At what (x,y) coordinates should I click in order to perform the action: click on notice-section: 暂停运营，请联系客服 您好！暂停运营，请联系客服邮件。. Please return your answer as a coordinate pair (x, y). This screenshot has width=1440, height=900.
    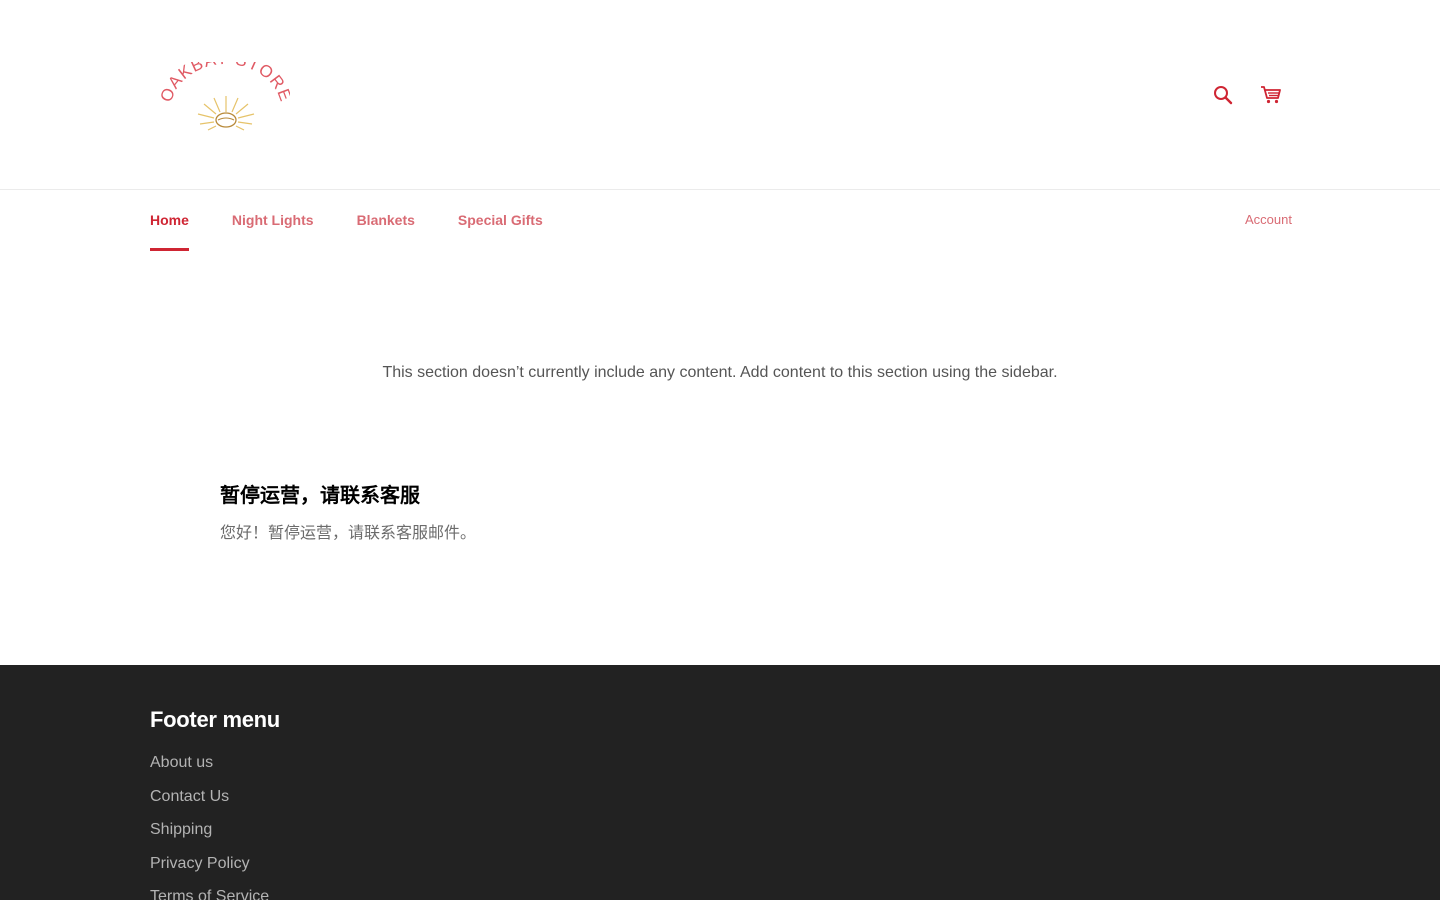
    Looking at the image, I should click on (720, 513).